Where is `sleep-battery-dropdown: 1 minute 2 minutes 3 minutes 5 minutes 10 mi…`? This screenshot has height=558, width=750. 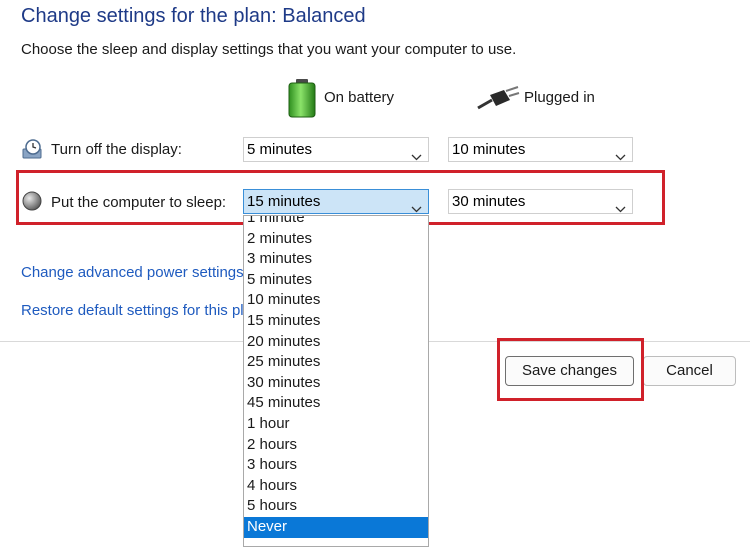
sleep-battery-dropdown: 1 minute 2 minutes 3 minutes 5 minutes 10 mi… is located at coordinates (336, 381).